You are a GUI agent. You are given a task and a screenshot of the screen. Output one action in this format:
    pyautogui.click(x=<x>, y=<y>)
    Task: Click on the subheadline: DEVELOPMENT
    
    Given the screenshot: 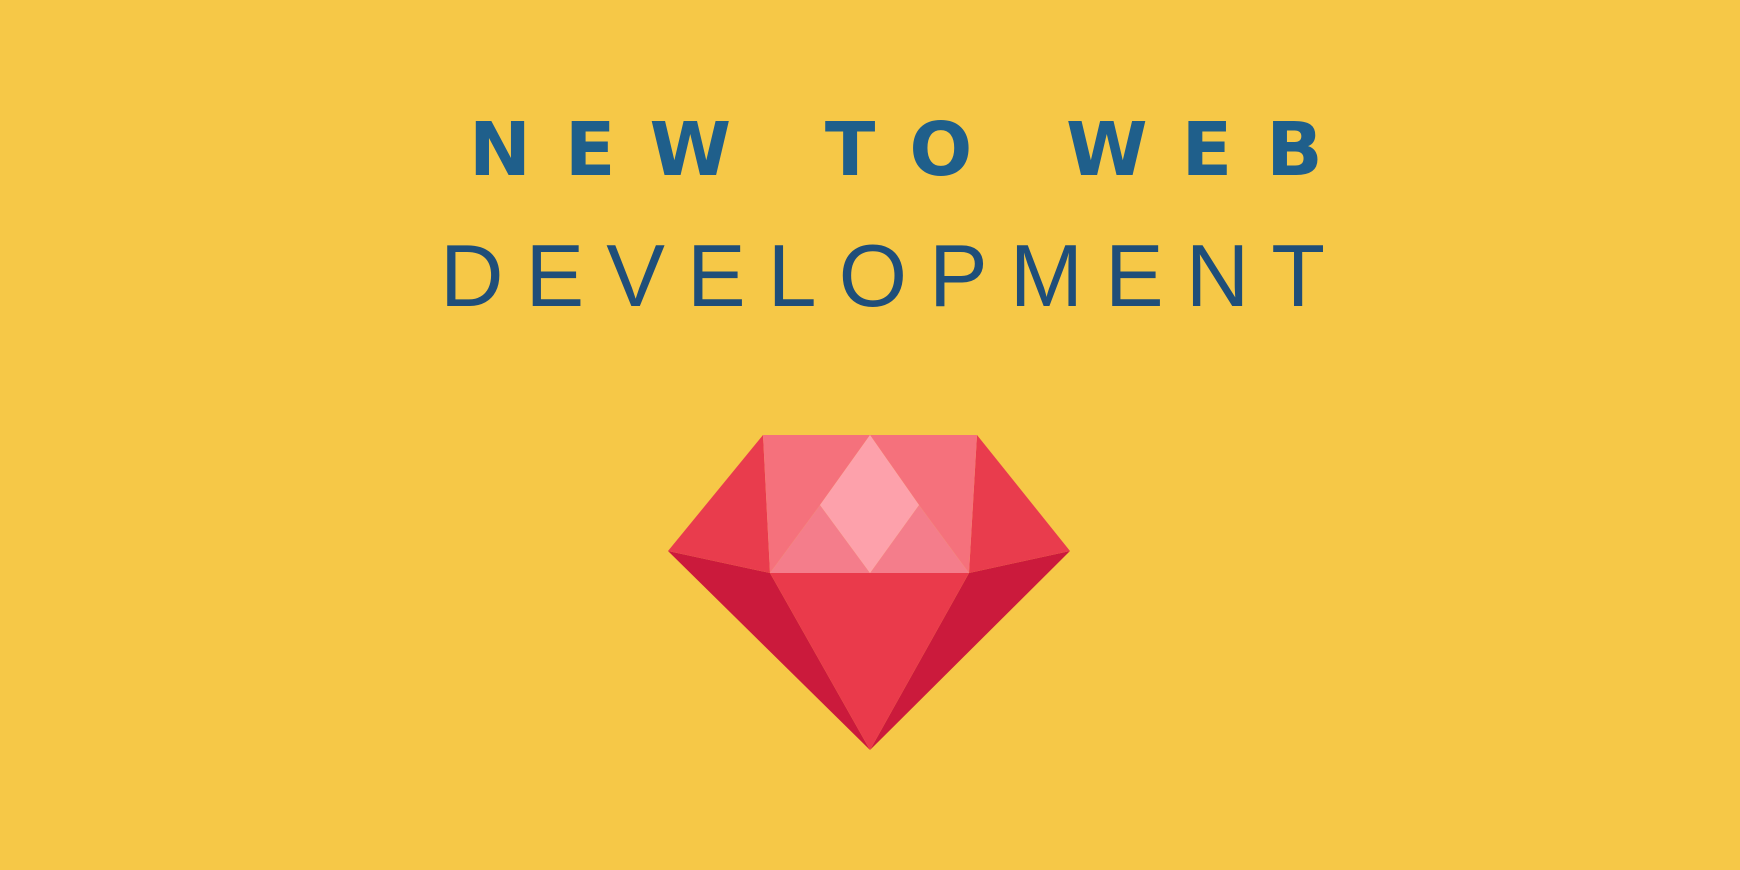 What is the action you would take?
    pyautogui.click(x=894, y=275)
    